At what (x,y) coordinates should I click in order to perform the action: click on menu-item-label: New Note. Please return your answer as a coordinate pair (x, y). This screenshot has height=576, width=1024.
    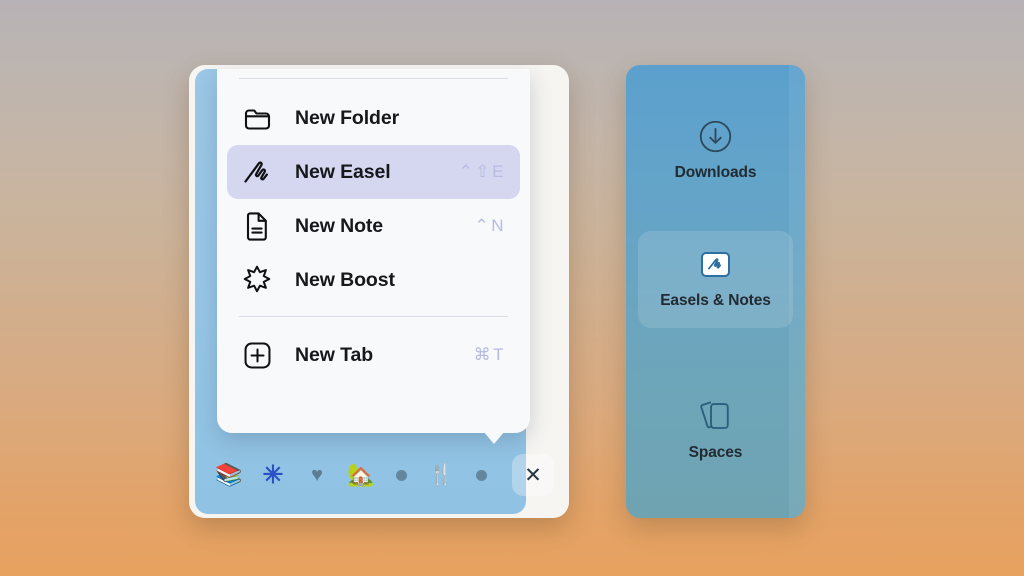
    Looking at the image, I should click on (339, 225).